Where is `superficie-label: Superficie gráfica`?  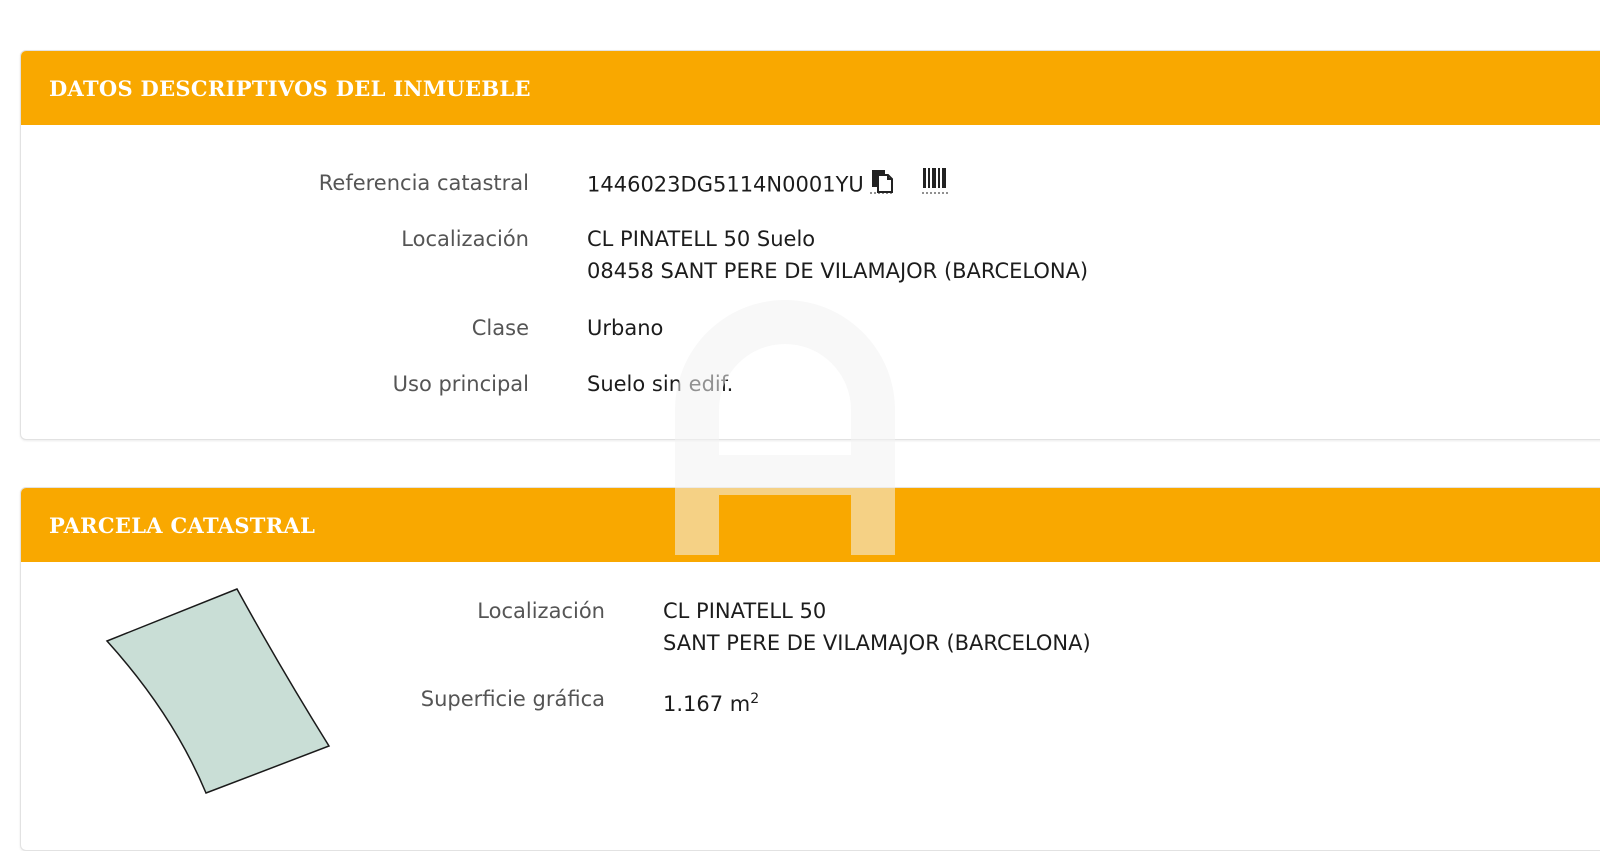
superficie-label: Superficie gráfica is located at coordinates (512, 699).